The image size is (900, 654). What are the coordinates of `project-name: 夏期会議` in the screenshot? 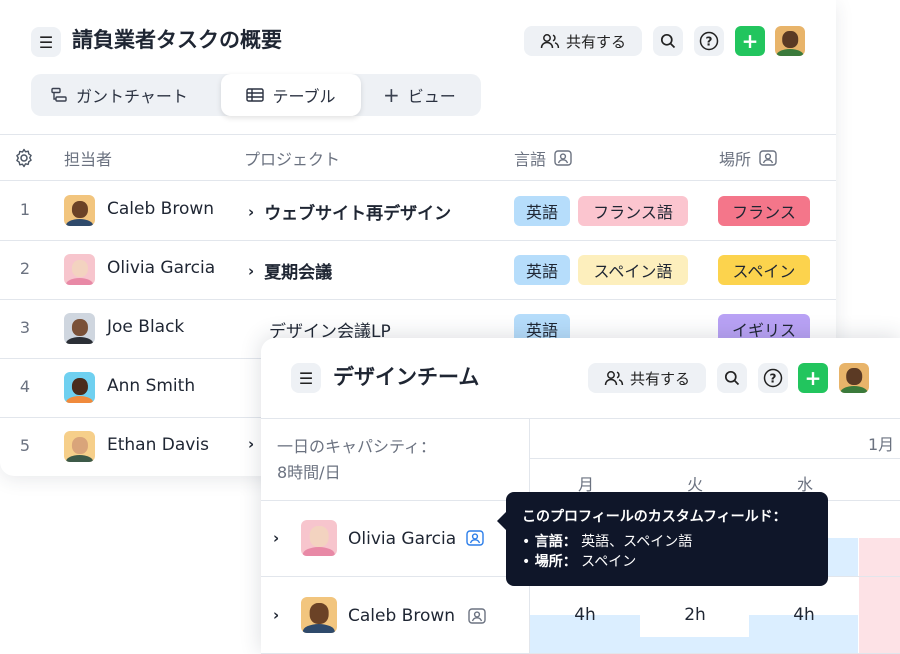 It's located at (298, 273).